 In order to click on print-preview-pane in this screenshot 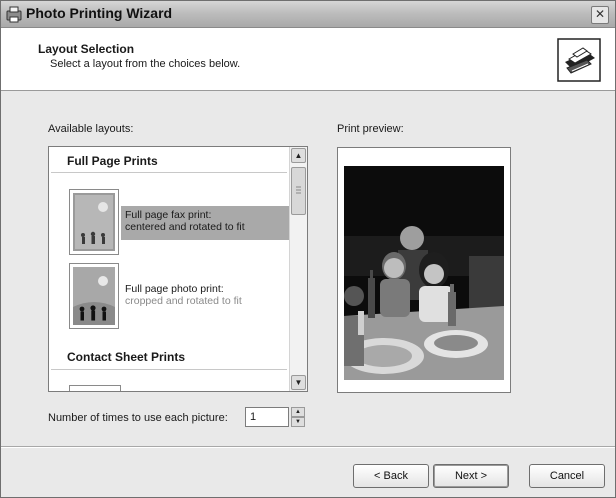, I will do `click(424, 270)`.